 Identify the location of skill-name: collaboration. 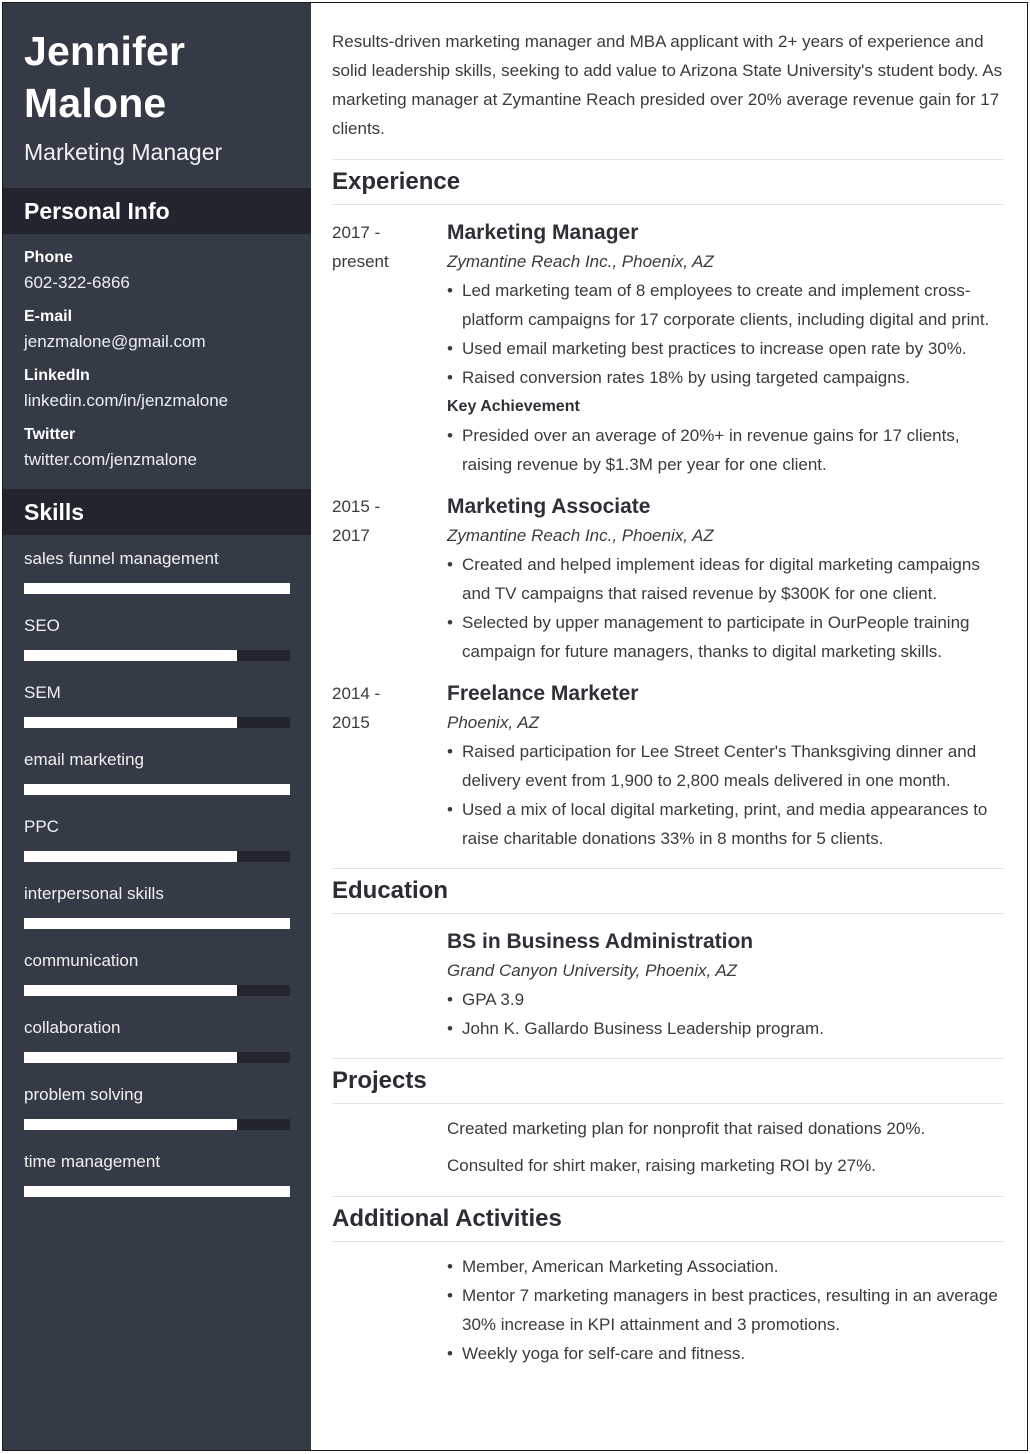
(72, 1027).